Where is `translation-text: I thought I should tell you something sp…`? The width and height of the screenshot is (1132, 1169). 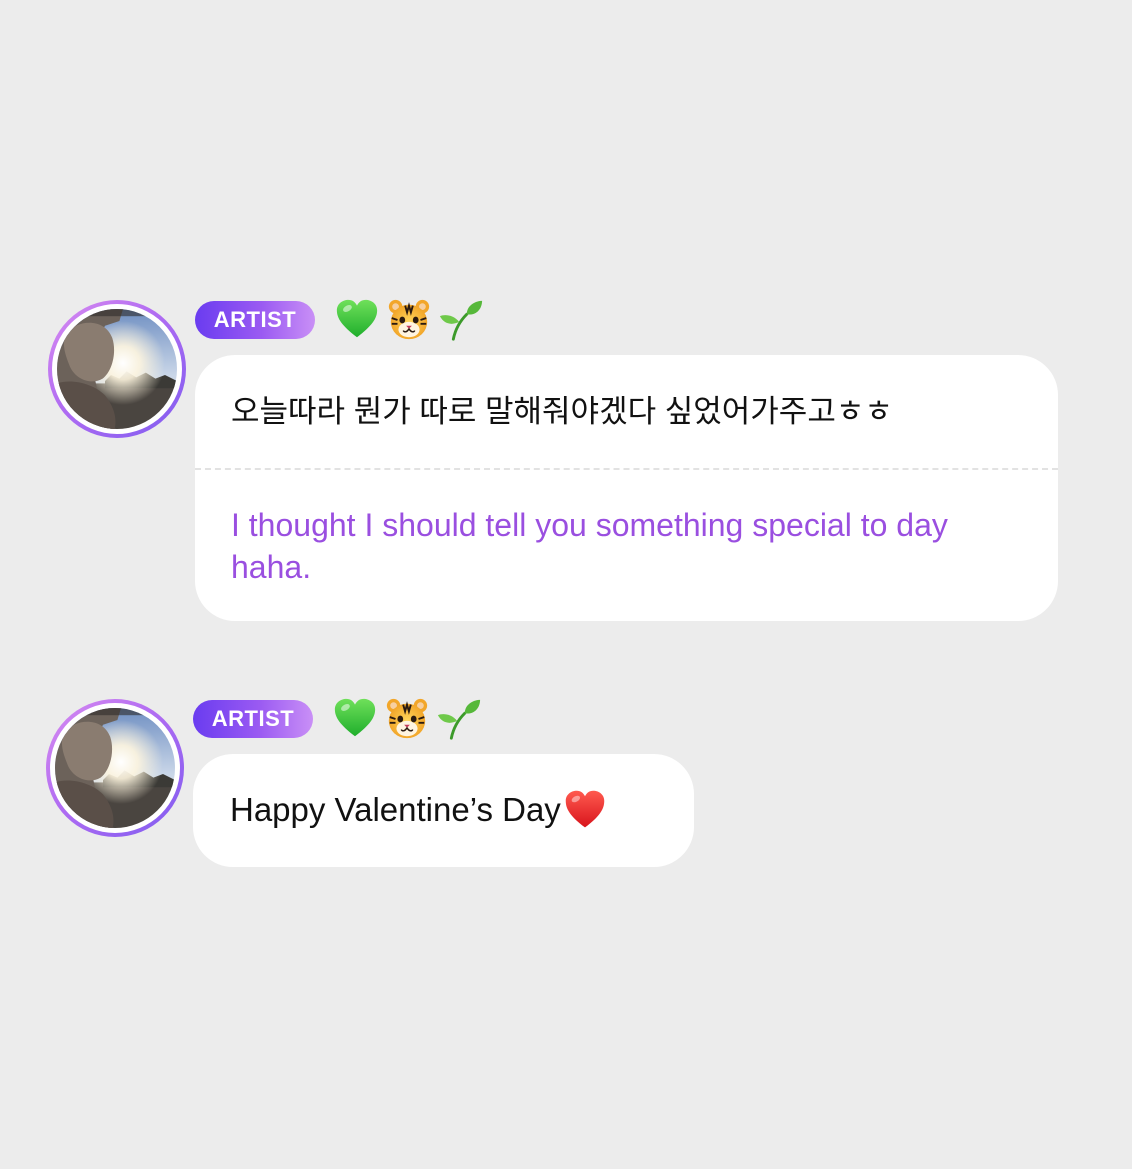 translation-text: I thought I should tell you something sp… is located at coordinates (589, 546).